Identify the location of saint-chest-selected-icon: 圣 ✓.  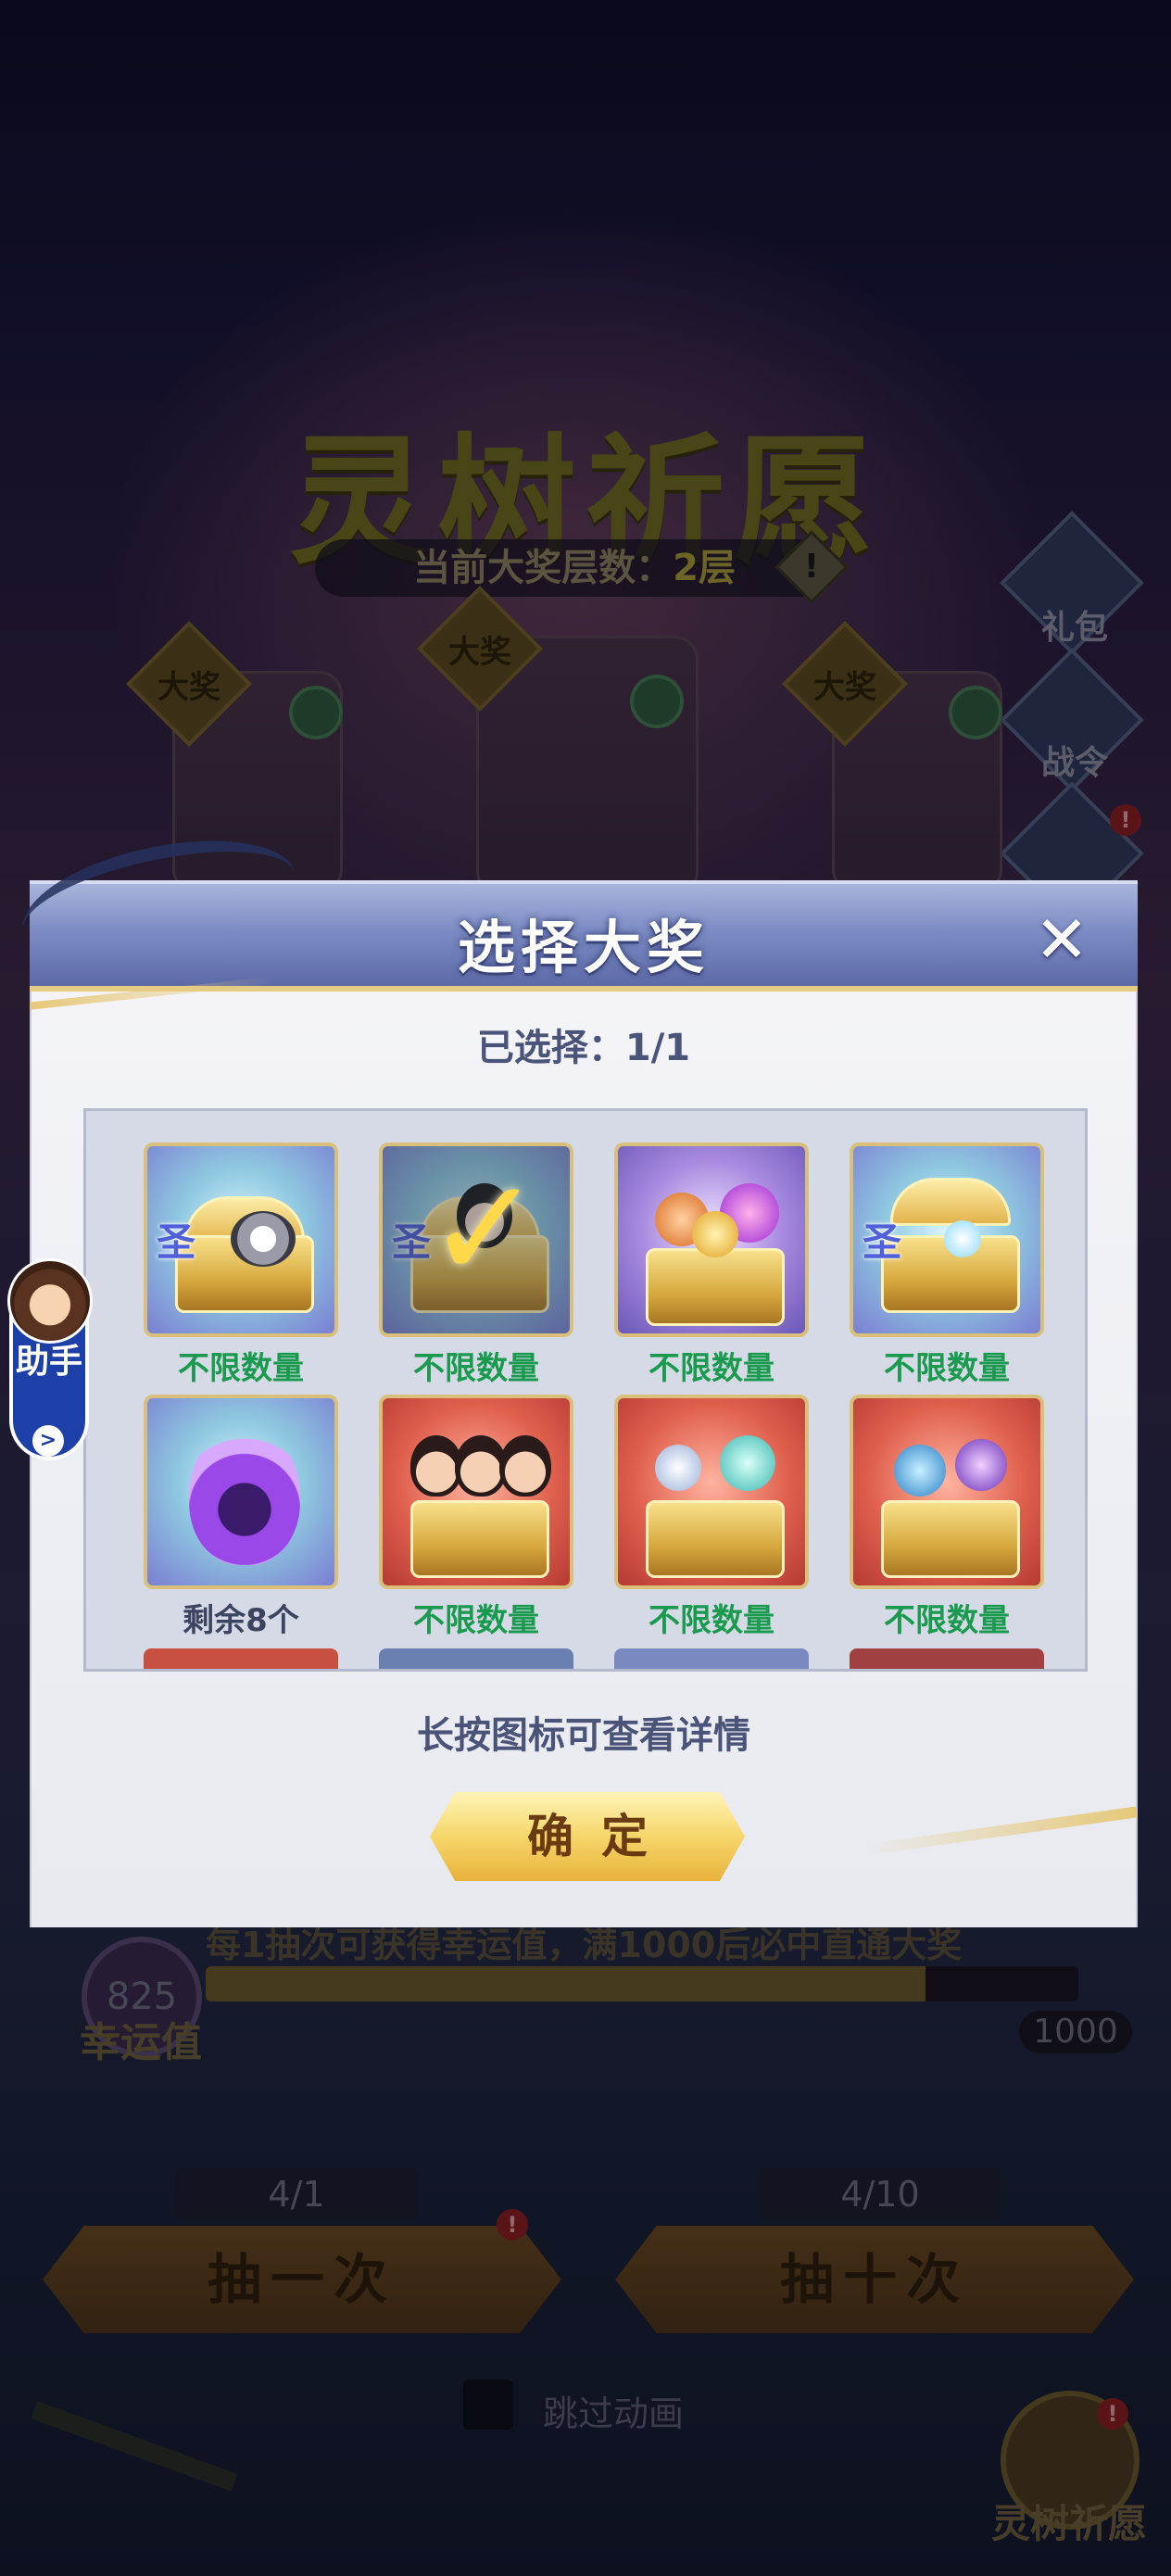
(476, 1240).